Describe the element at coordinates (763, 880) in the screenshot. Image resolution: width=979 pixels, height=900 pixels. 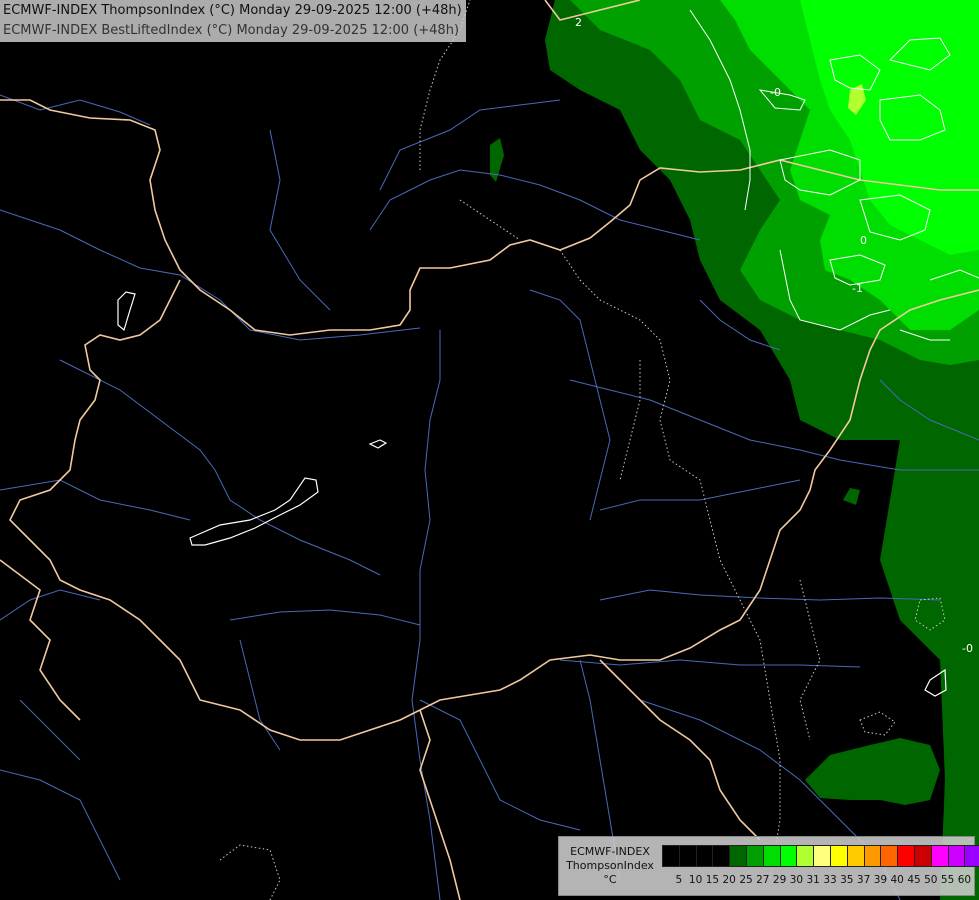
I see `legend-tick: 27` at that location.